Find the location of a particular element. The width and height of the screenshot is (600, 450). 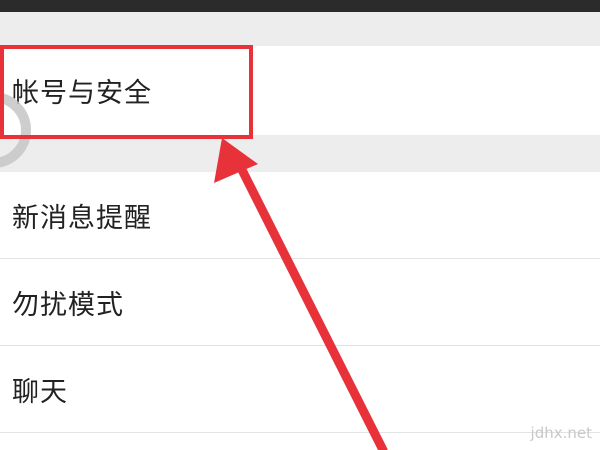

highlight-box is located at coordinates (126, 92).